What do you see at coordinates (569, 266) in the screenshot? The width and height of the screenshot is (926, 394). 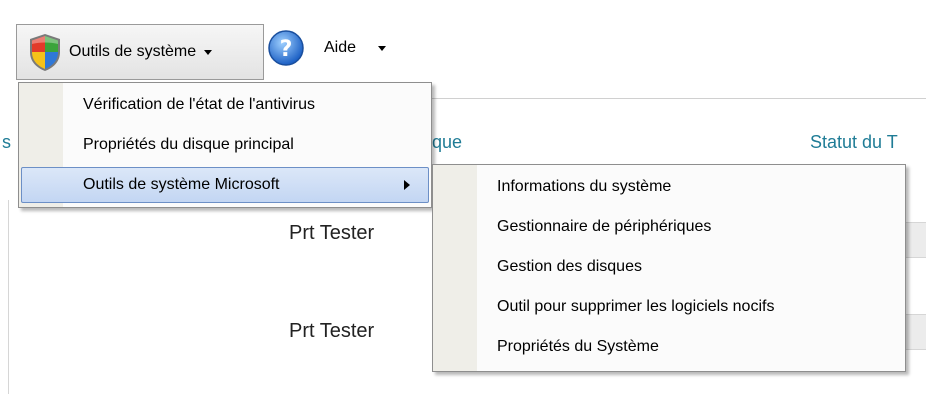 I see `menu-item-label: Gestion des disques` at bounding box center [569, 266].